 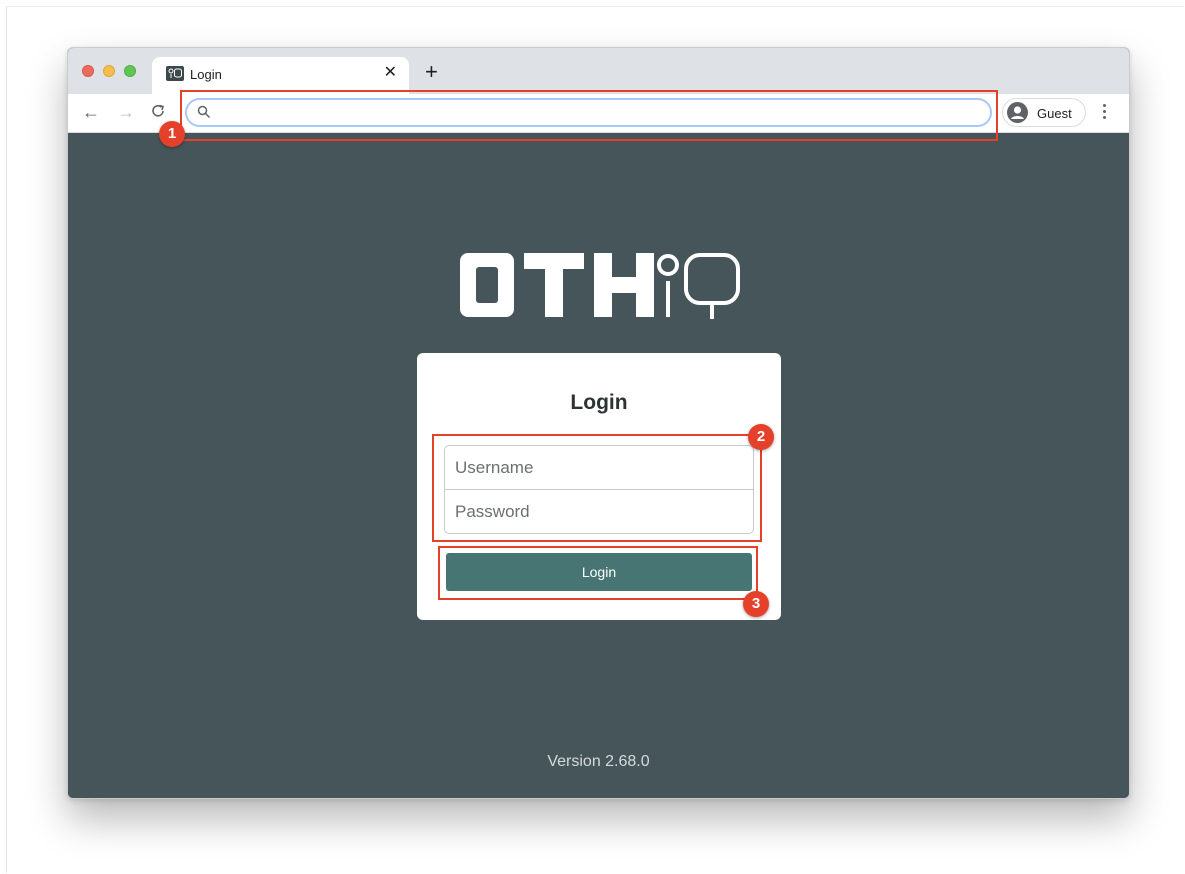 What do you see at coordinates (130, 71) in the screenshot?
I see `maximize-window-button` at bounding box center [130, 71].